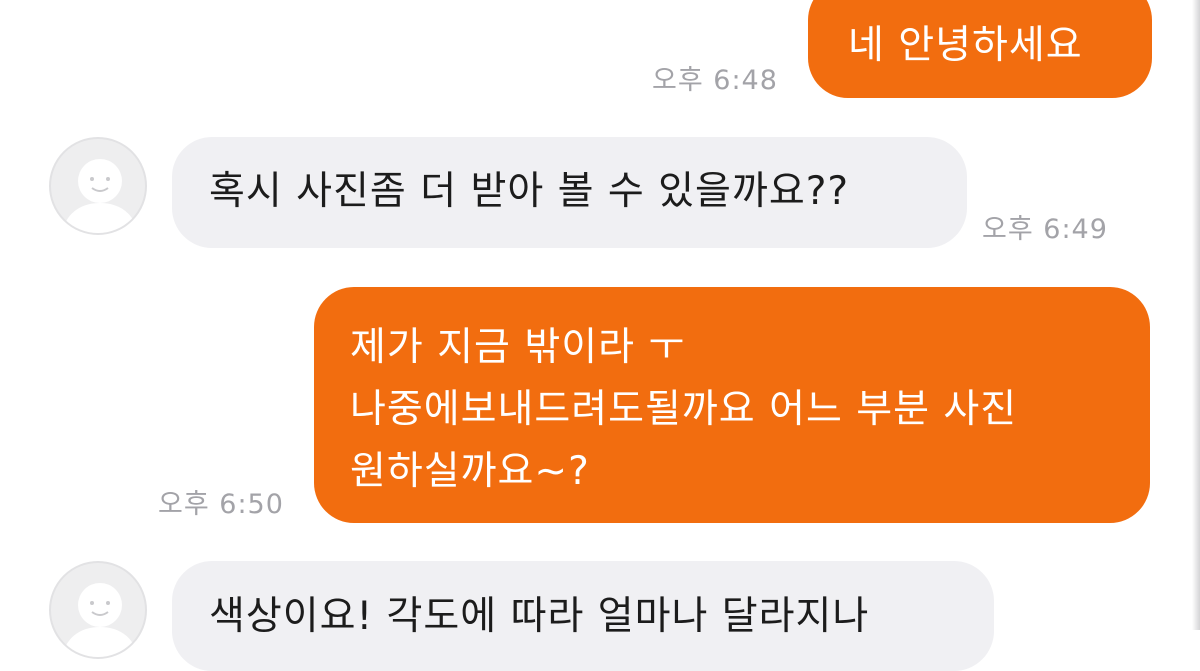 The image size is (1200, 671). What do you see at coordinates (529, 191) in the screenshot?
I see `message-text: 혹시 사진좀 더 받아 볼 수 있을까요??` at bounding box center [529, 191].